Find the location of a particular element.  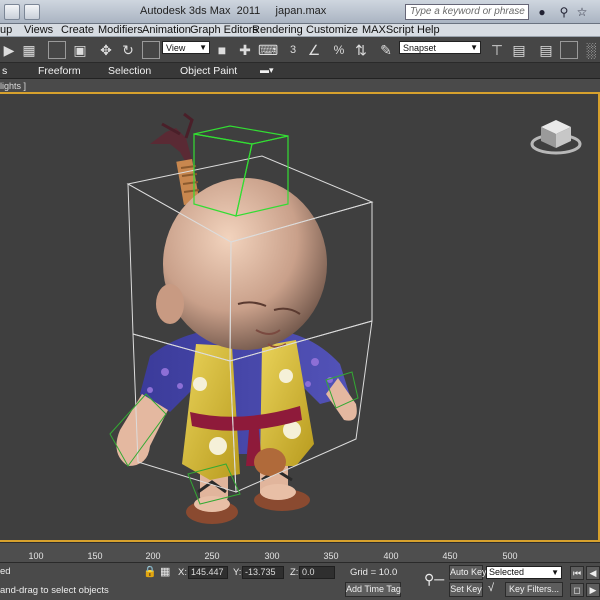

angle-snap-icon: ∠ is located at coordinates (314, 50).